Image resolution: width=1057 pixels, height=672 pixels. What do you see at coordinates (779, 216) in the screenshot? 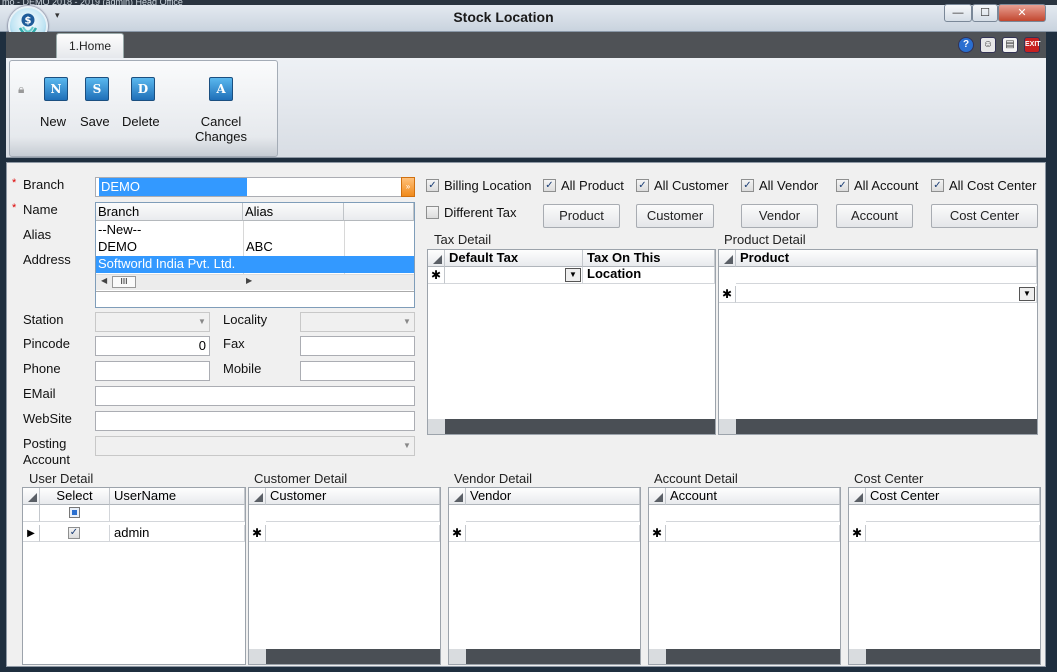
I see `vendor-button: Vendor` at bounding box center [779, 216].